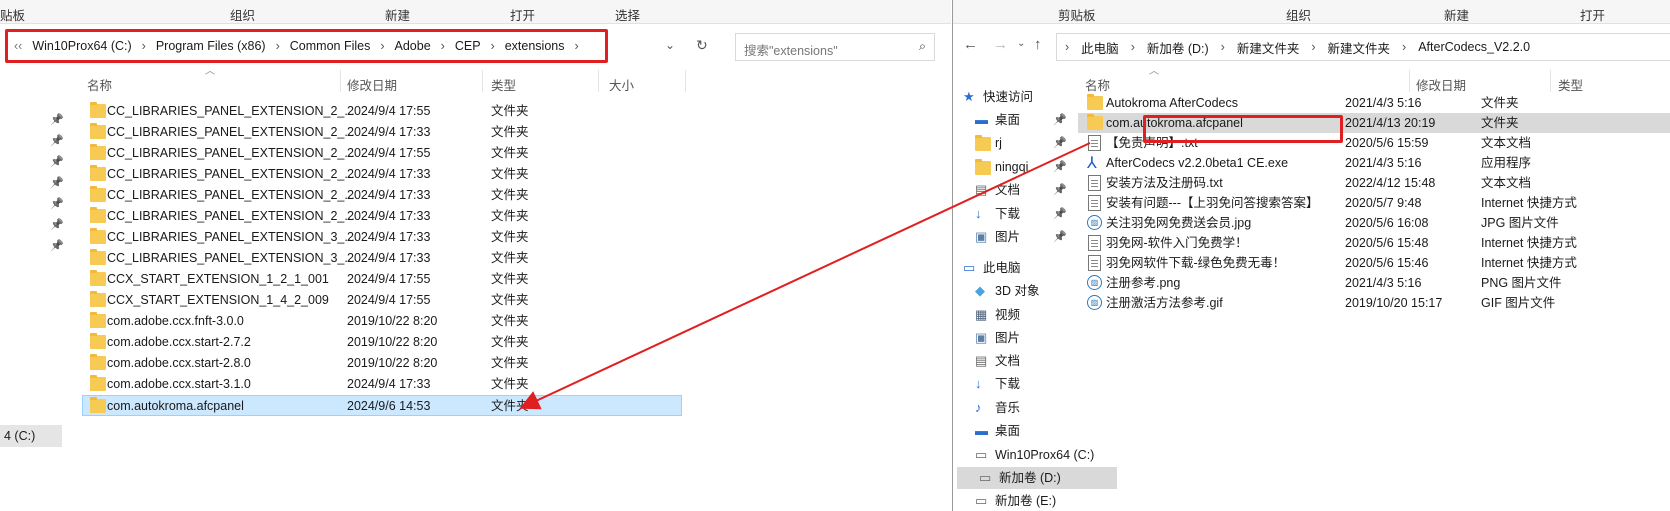 The height and width of the screenshot is (511, 1670). Describe the element at coordinates (981, 189) in the screenshot. I see `document-icon: ▤` at that location.